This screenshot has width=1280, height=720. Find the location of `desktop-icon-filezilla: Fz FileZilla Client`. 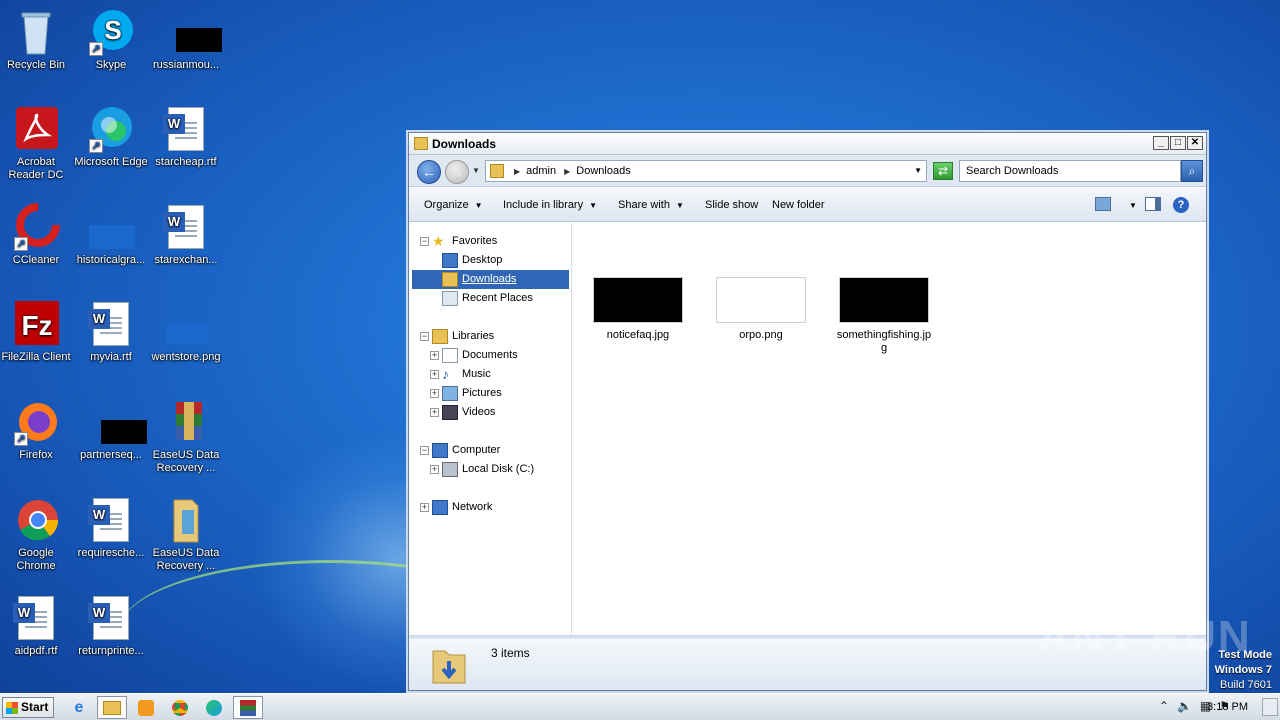

desktop-icon-filezilla: Fz FileZilla Client is located at coordinates (37, 332).